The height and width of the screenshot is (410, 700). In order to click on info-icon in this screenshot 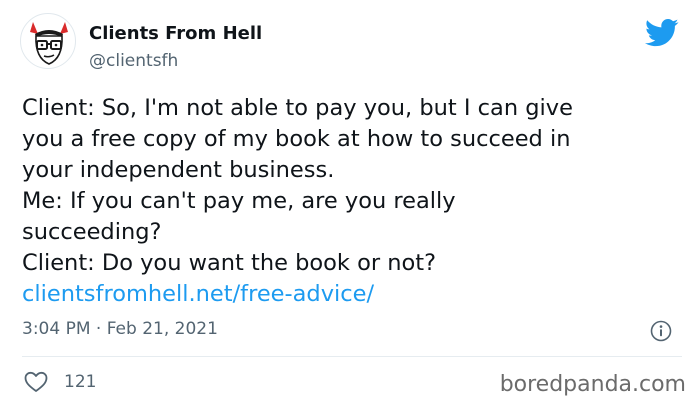, I will do `click(661, 331)`.